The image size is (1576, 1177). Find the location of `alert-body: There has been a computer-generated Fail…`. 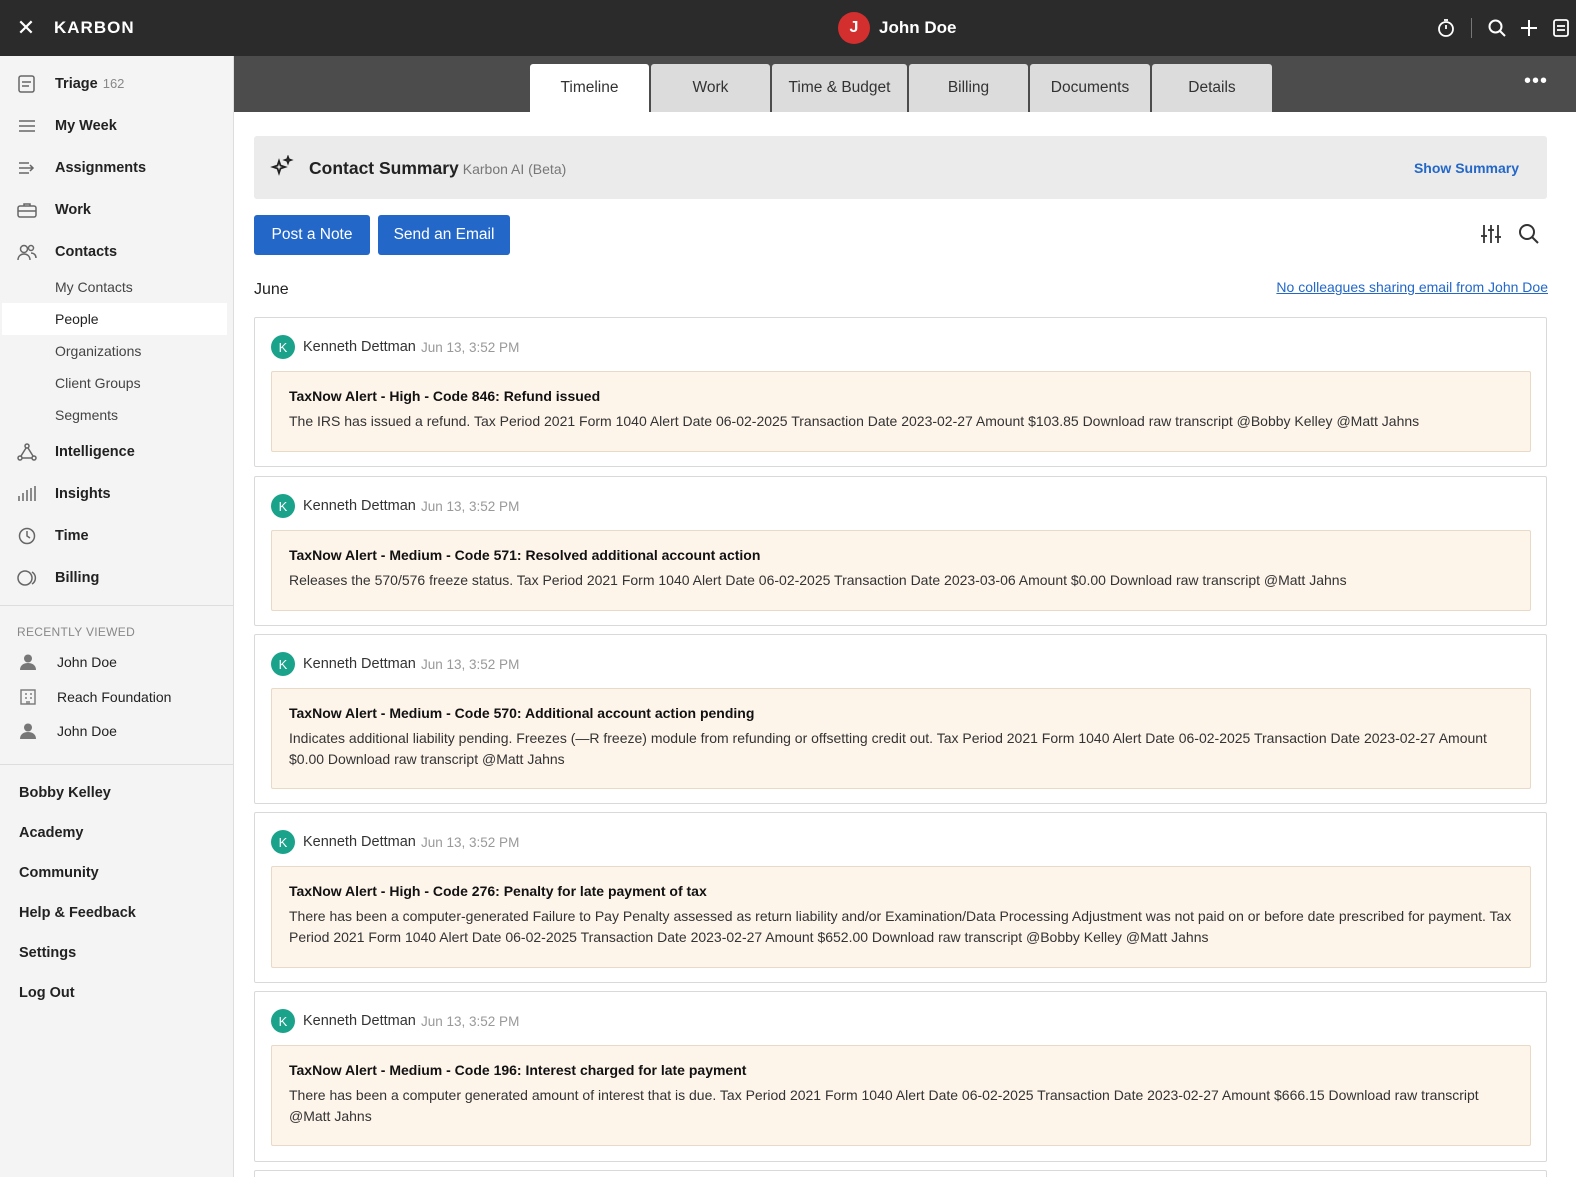

alert-body: There has been a computer-generated Fail… is located at coordinates (900, 926).